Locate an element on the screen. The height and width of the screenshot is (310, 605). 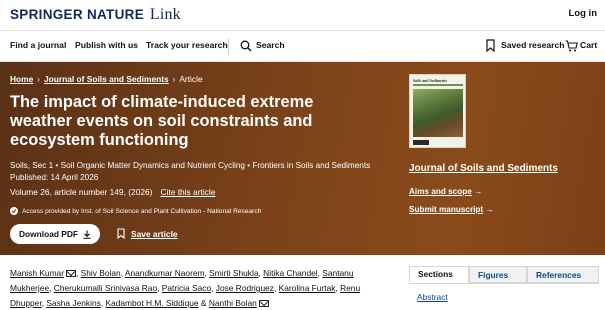
author-link: Shiv Bolan is located at coordinates (101, 273).